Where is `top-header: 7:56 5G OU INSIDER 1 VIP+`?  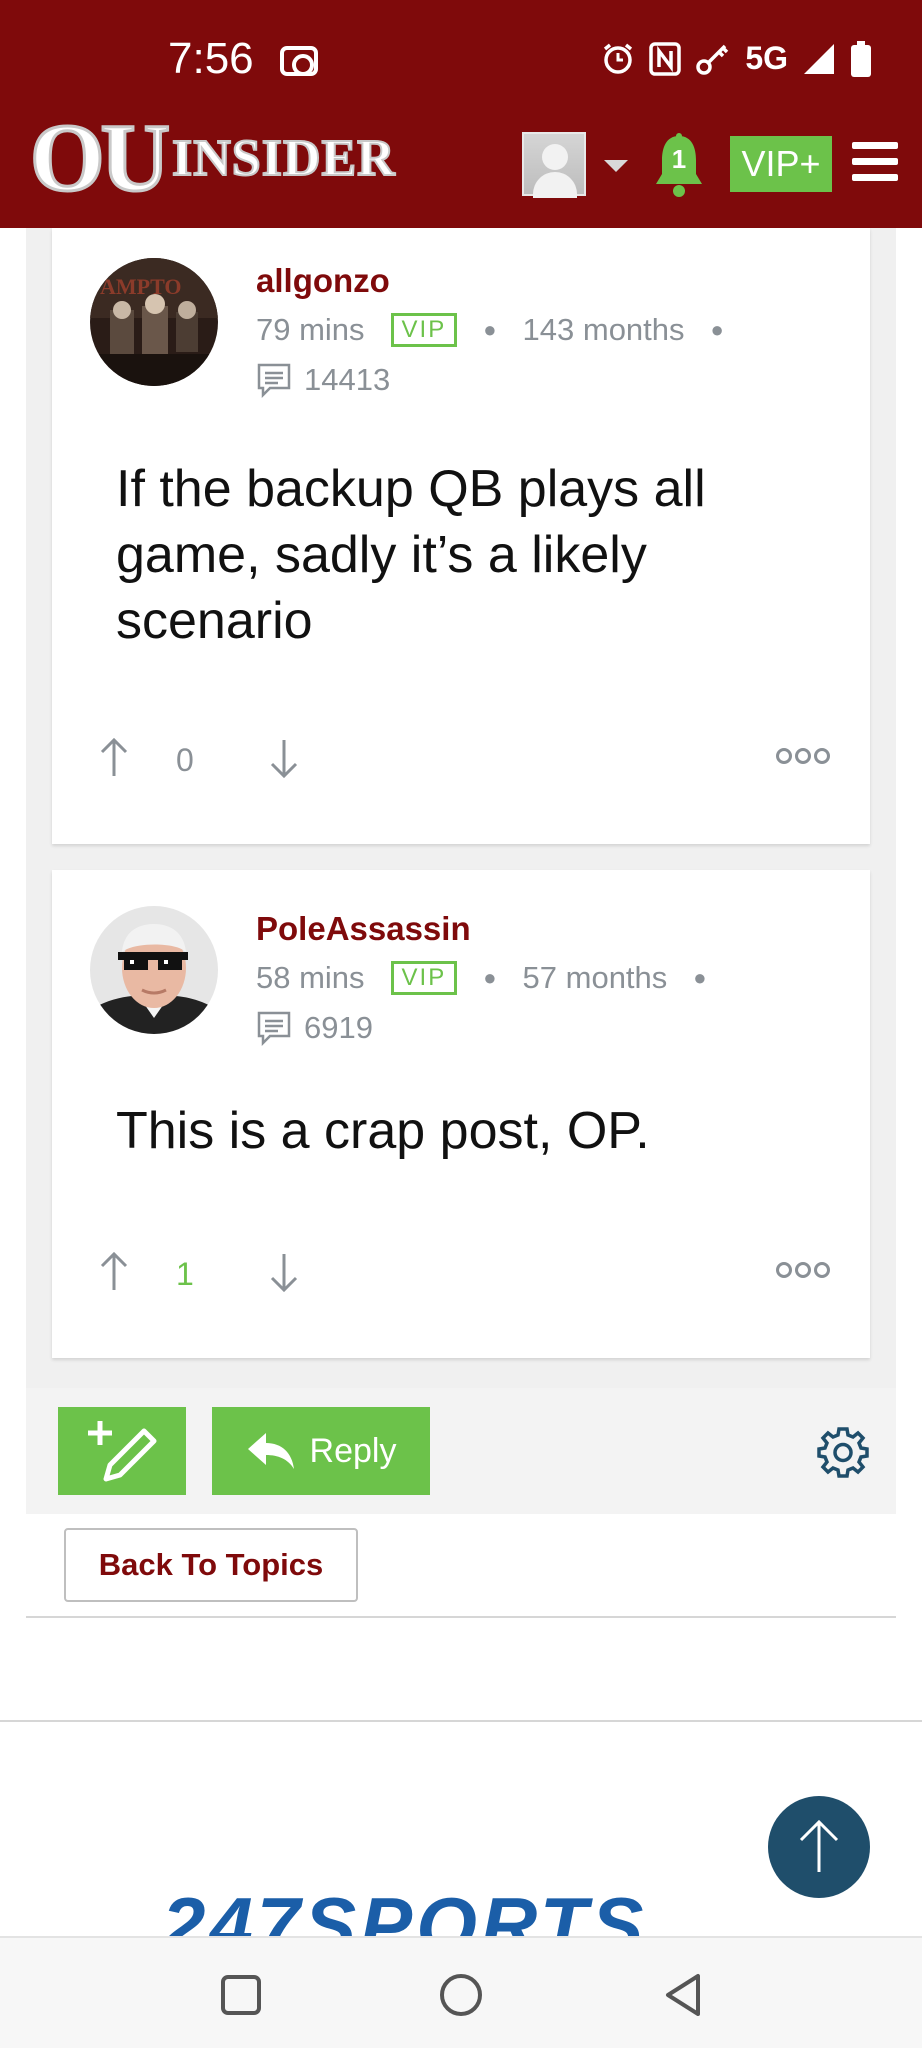
top-header: 7:56 5G OU INSIDER 1 VIP+ is located at coordinates (461, 114).